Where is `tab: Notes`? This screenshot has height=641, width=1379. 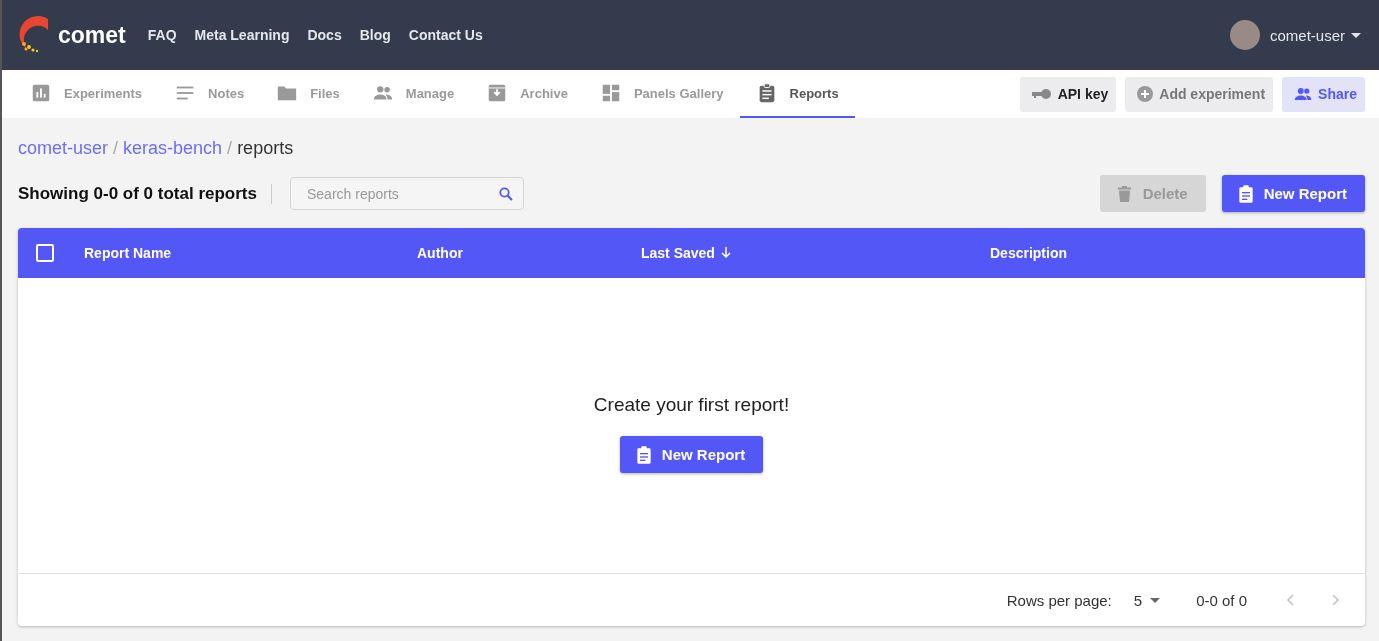
tab: Notes is located at coordinates (209, 94).